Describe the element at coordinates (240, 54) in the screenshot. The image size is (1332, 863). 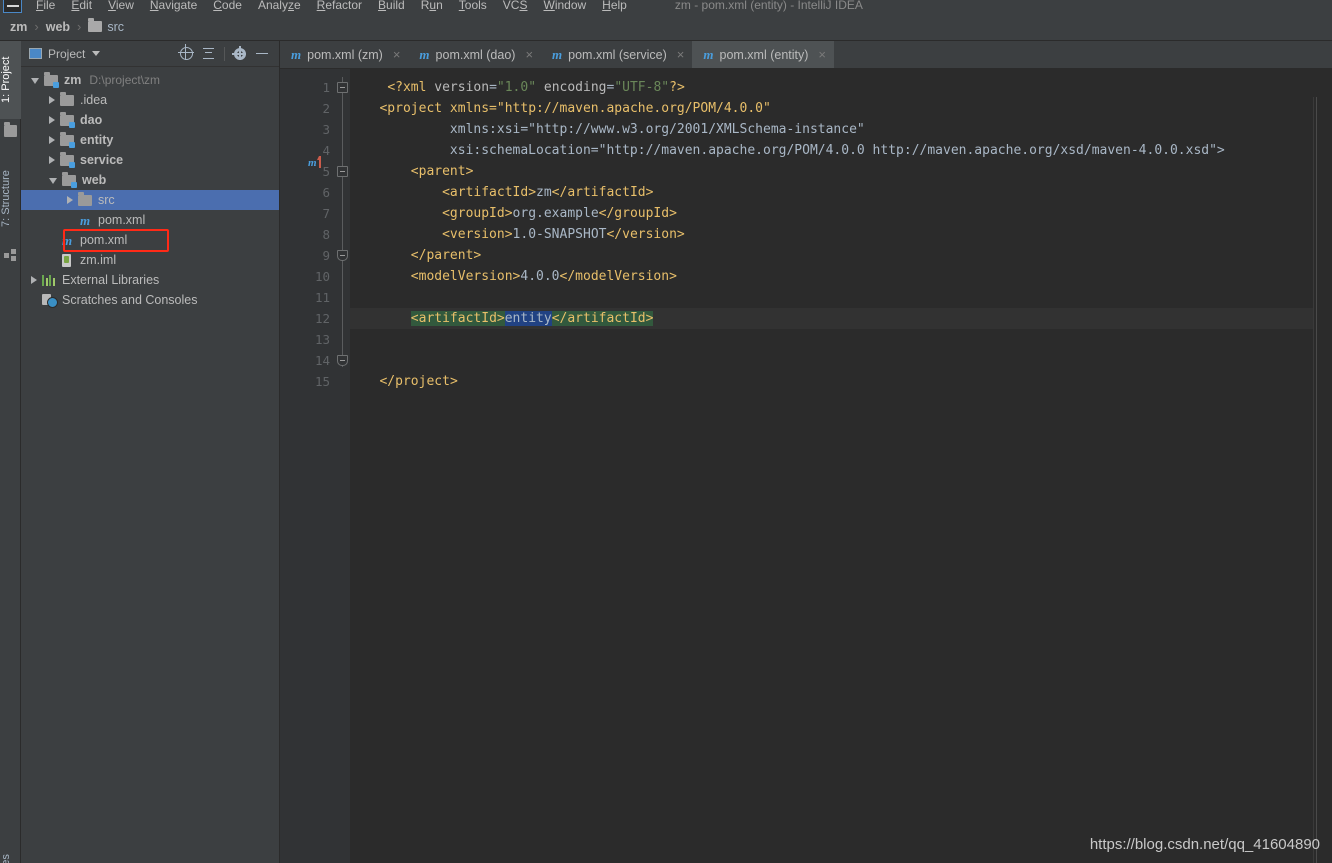
I see `gear-icon` at that location.